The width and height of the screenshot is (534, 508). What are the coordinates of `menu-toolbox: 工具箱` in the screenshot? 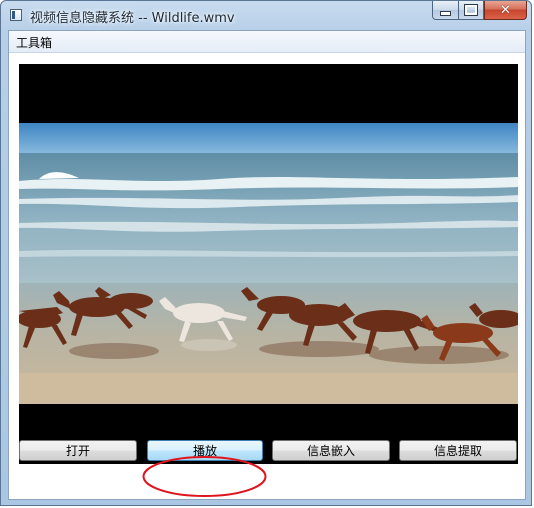 It's located at (34, 42).